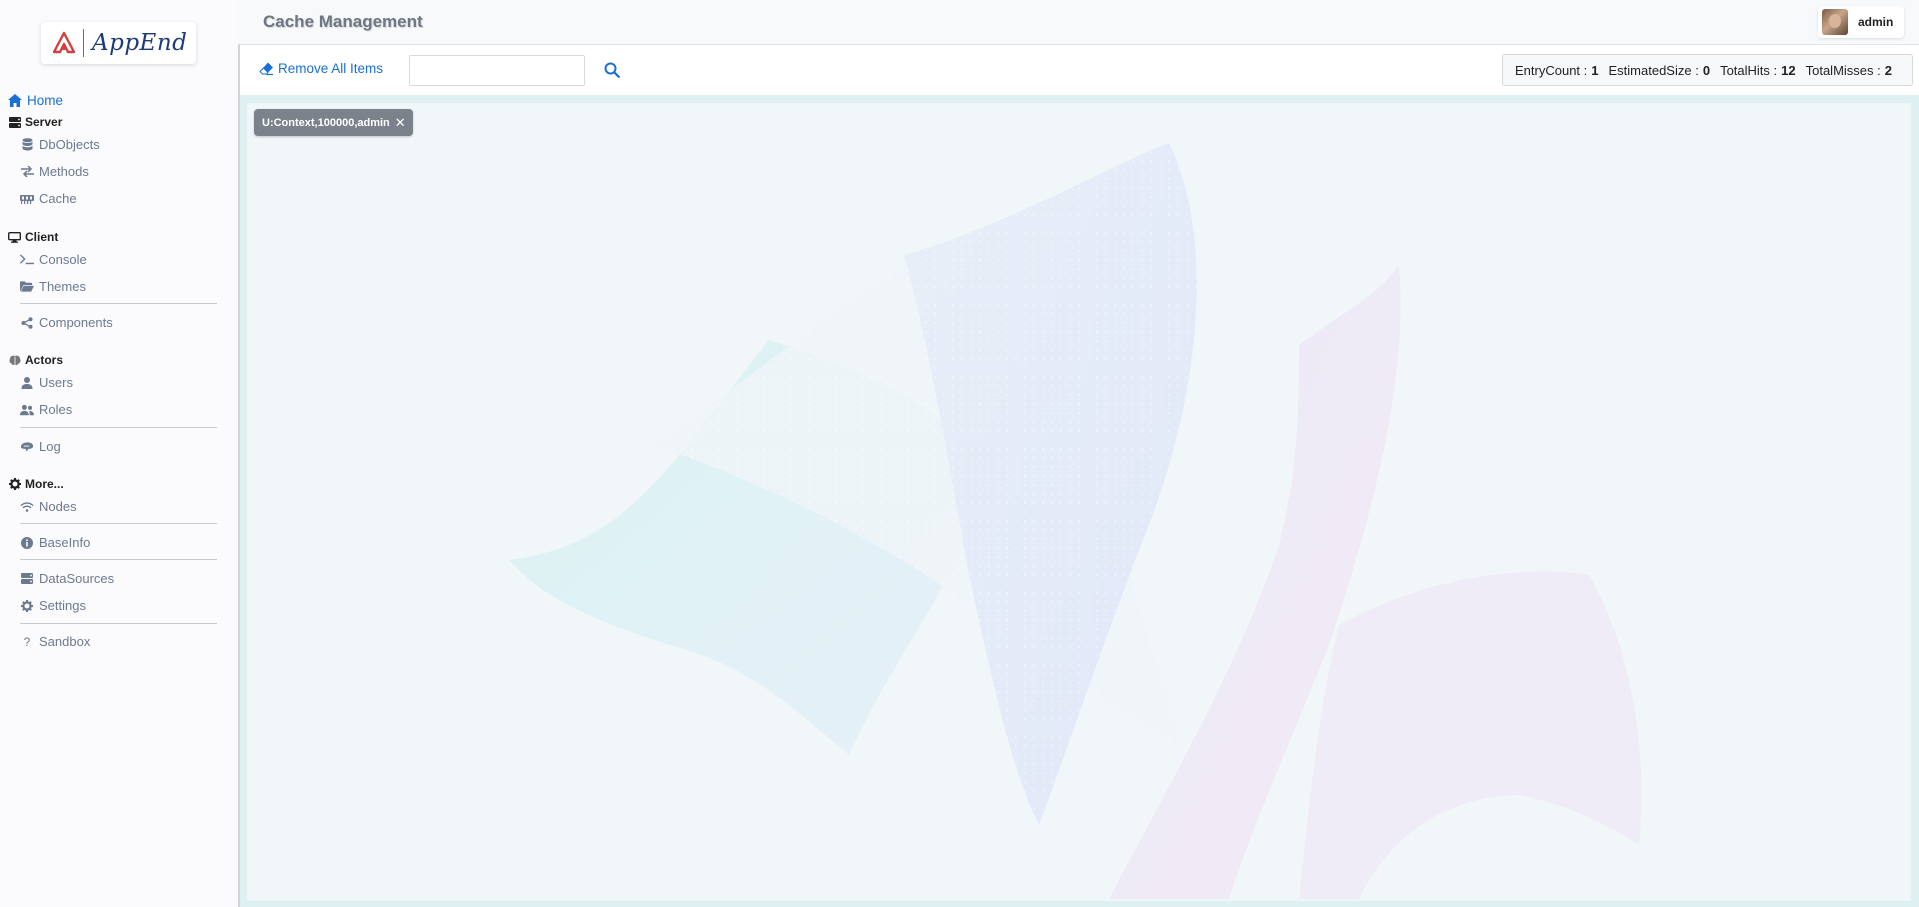 The width and height of the screenshot is (1919, 907). Describe the element at coordinates (612, 70) in the screenshot. I see `search-icon` at that location.